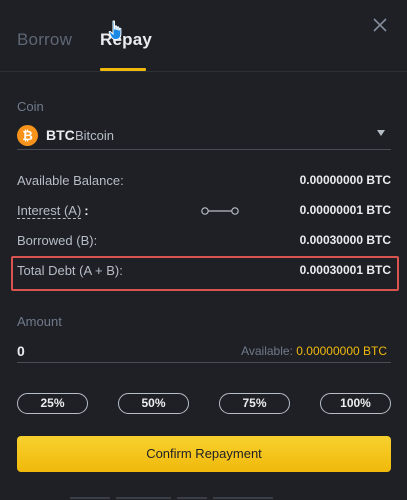  I want to click on borrowed-row: Borrowed (B): 0.00030000 BTC, so click(204, 242).